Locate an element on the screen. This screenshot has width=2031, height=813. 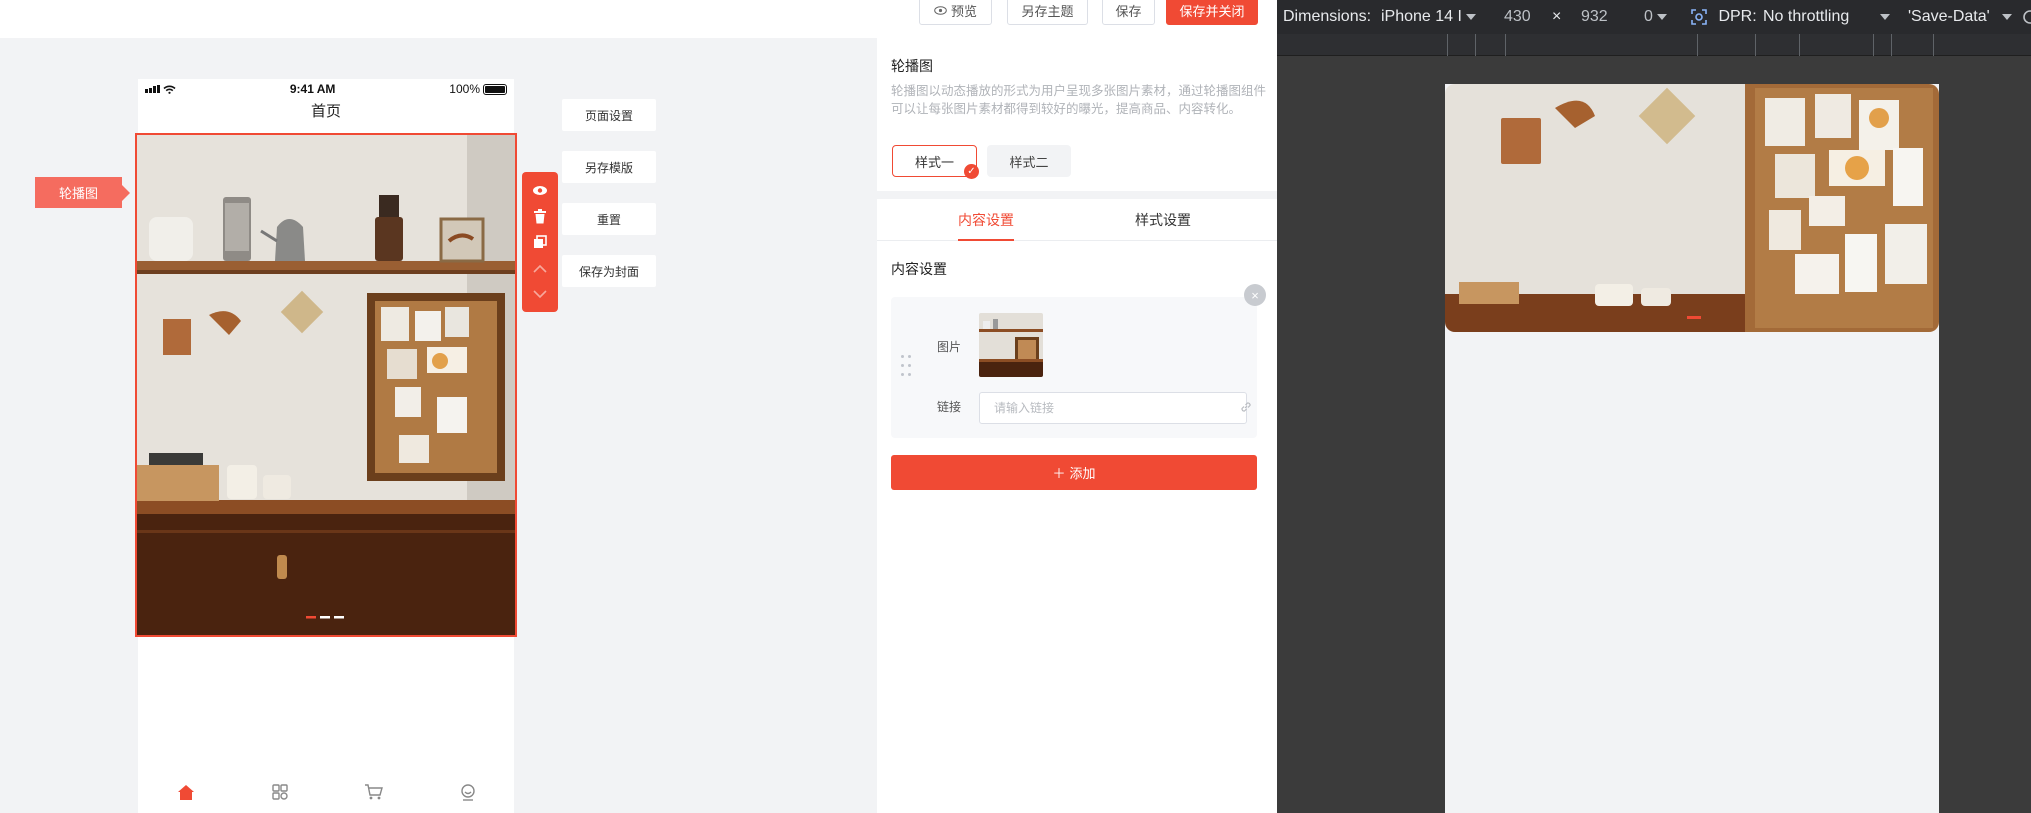
carousel-item-card: 图片 链接 is located at coordinates (1074, 367).